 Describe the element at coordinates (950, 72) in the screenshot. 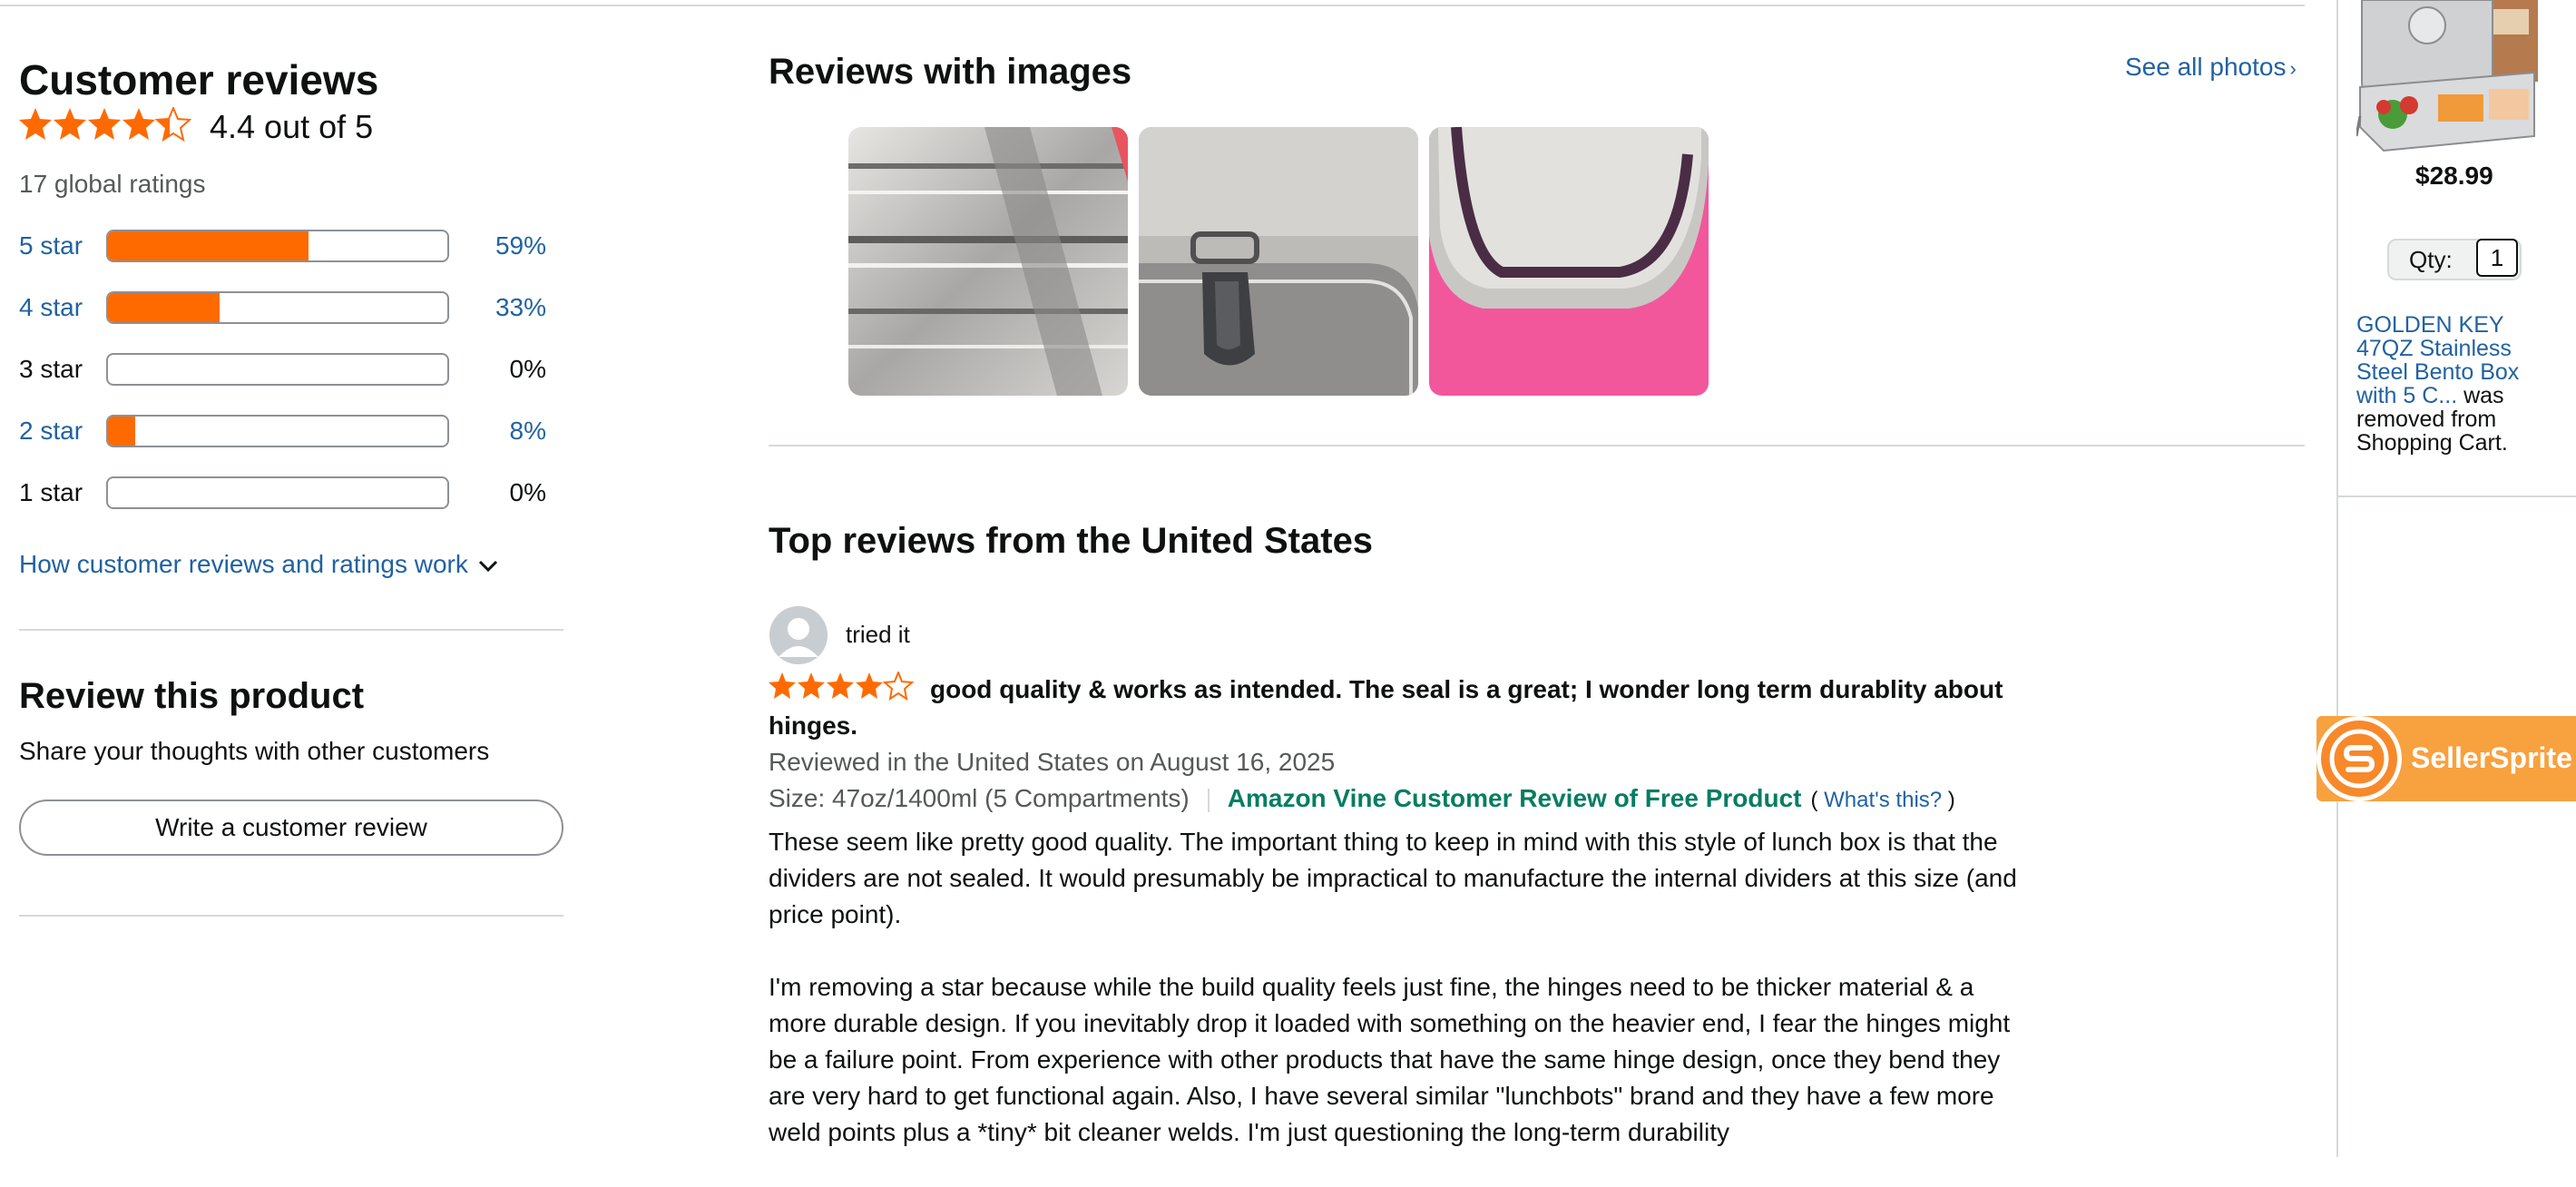

I see `reviews-with-images-heading: Reviews with images` at that location.